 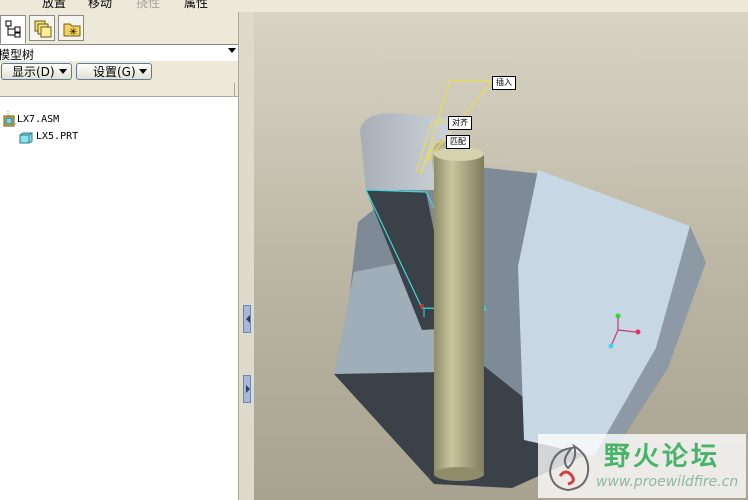 I want to click on expand-right-handle, so click(x=247, y=389).